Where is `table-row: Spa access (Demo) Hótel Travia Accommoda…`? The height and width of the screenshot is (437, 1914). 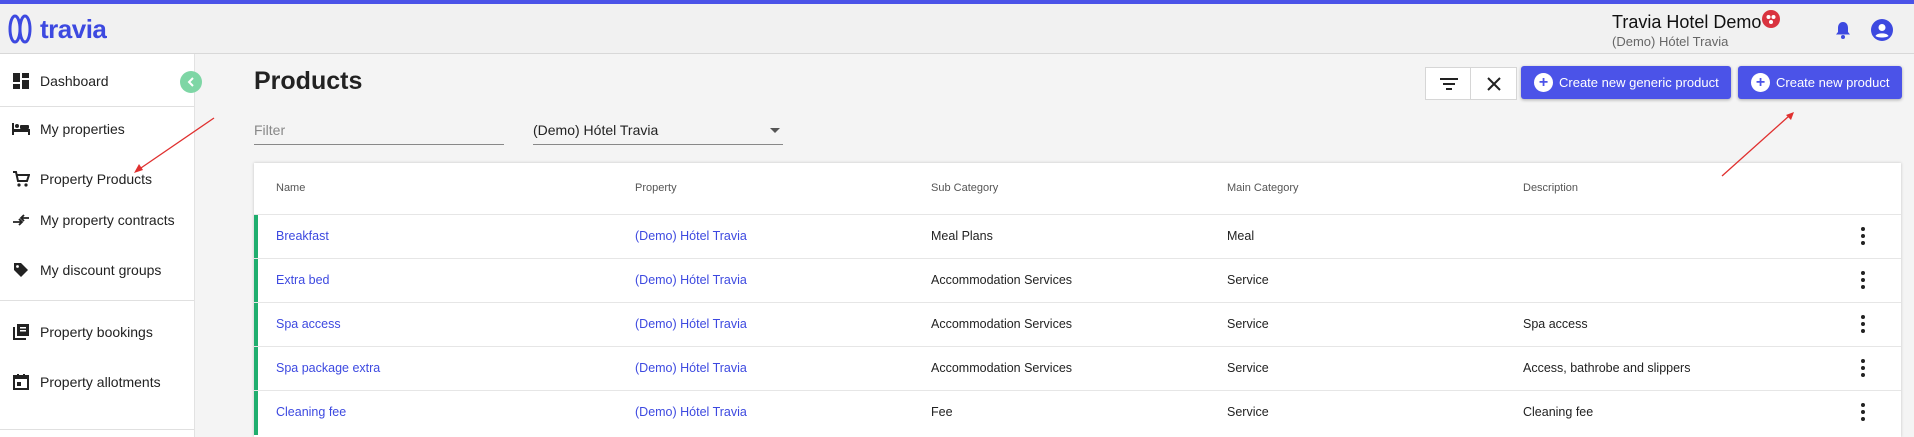
table-row: Spa access (Demo) Hótel Travia Accommoda… is located at coordinates (1077, 324).